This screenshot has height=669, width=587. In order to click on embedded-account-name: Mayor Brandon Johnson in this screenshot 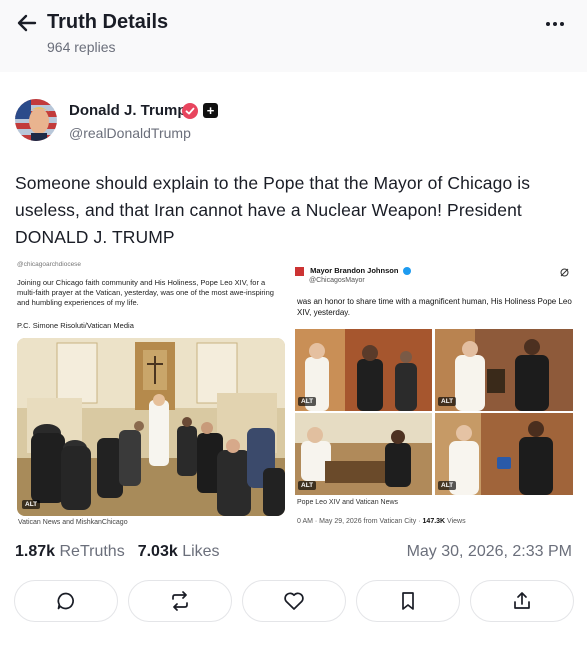, I will do `click(353, 271)`.